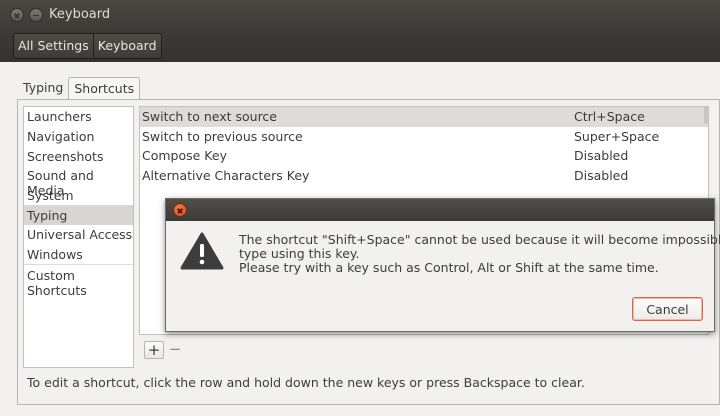  What do you see at coordinates (17, 15) in the screenshot?
I see `window-close-button` at bounding box center [17, 15].